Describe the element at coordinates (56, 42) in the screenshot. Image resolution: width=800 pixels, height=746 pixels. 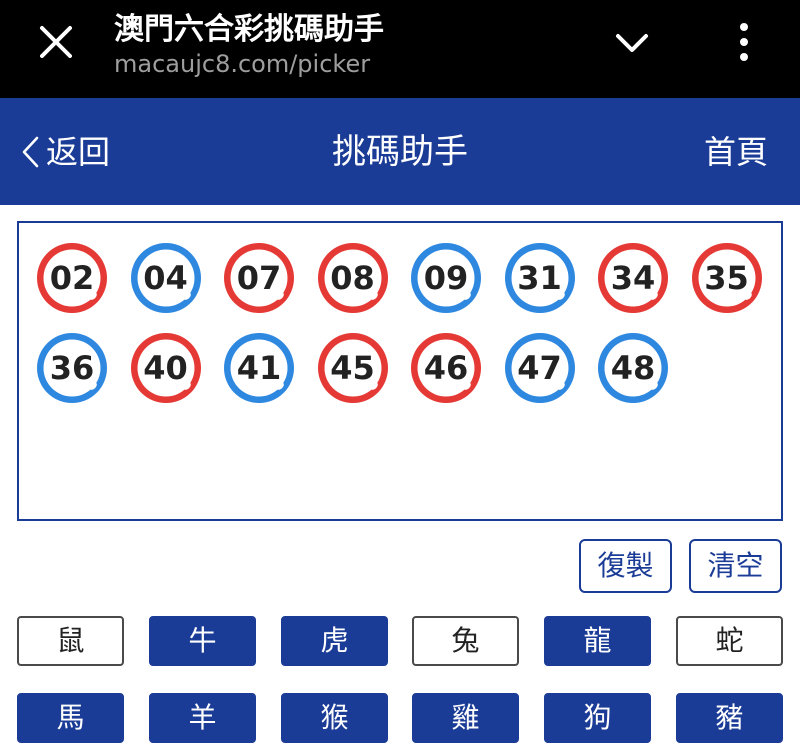
I see `close-icon` at that location.